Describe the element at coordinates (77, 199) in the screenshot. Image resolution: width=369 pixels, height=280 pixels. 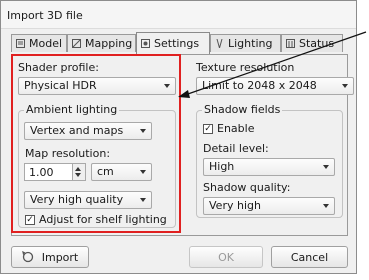
I see `ambient-quality-value: Very high quality` at that location.